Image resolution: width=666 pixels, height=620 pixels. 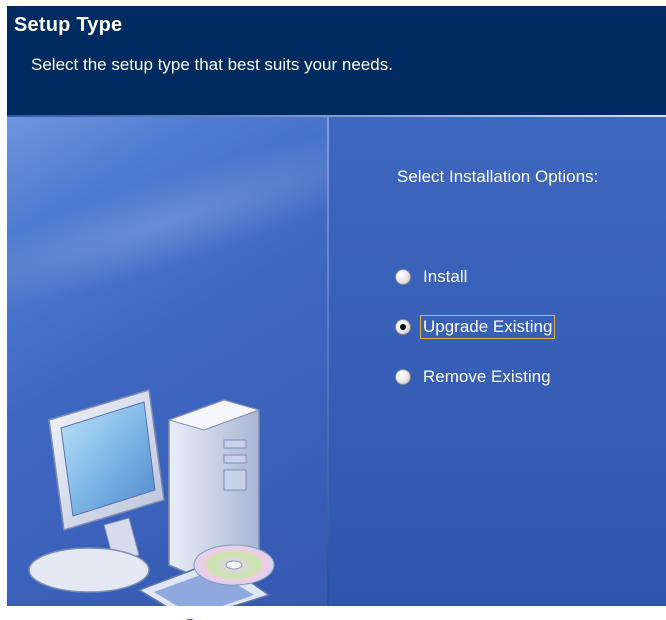 What do you see at coordinates (487, 377) in the screenshot?
I see `remove-existing-option-label: Remove Existing` at bounding box center [487, 377].